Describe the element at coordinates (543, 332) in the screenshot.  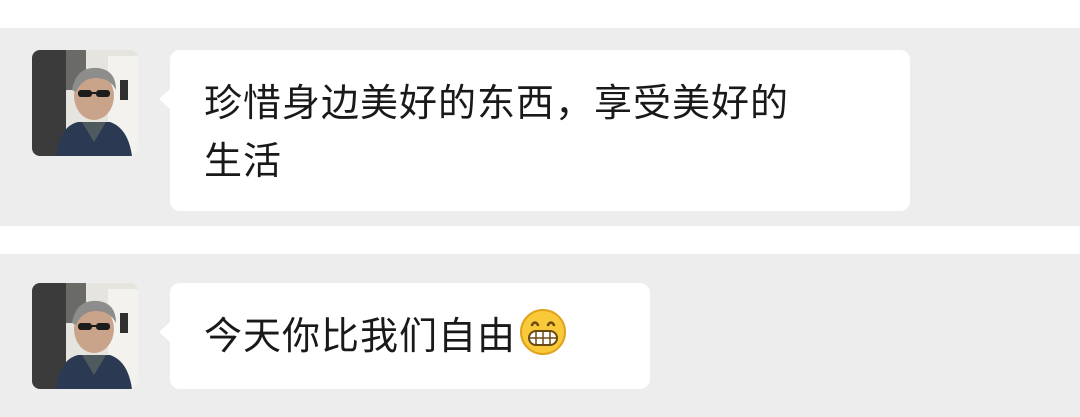
I see `grinning-face-icon` at that location.